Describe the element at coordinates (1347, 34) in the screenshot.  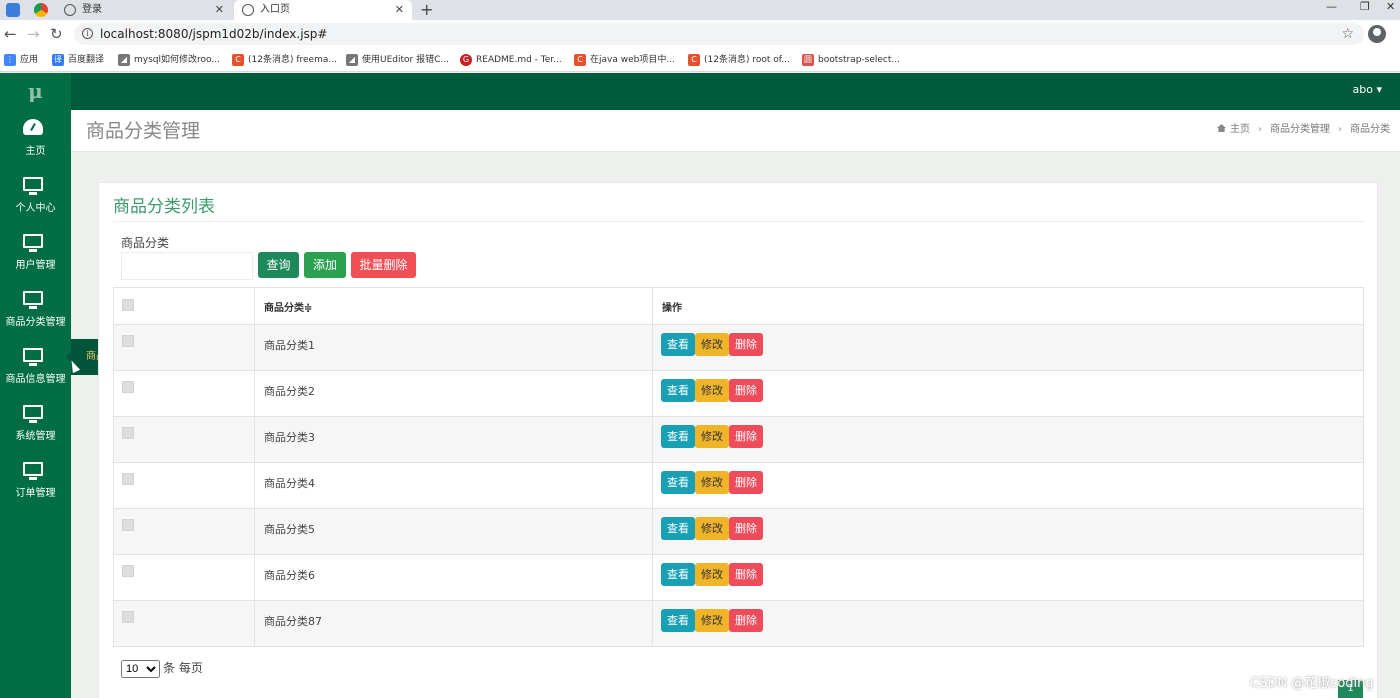
I see `bookmark-star-icon: ☆` at that location.